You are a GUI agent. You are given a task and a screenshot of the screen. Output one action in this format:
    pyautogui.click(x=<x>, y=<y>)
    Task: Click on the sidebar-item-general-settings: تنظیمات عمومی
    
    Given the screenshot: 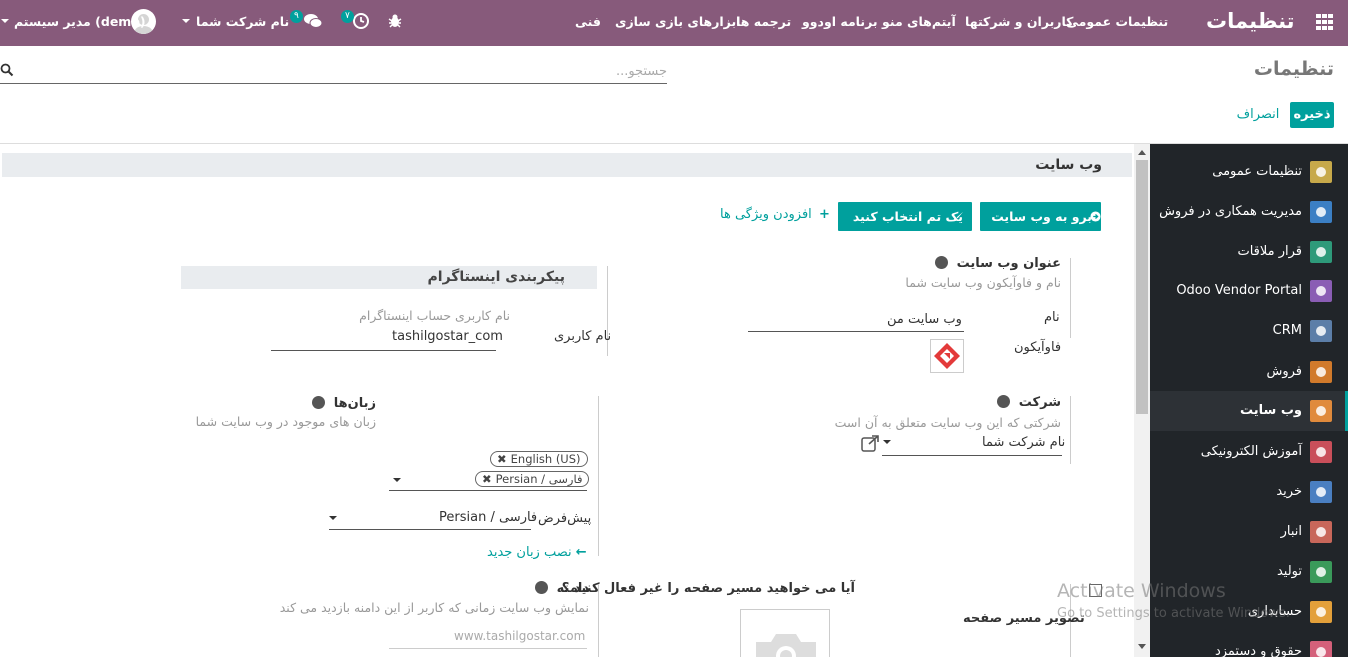 What is the action you would take?
    pyautogui.click(x=1249, y=172)
    